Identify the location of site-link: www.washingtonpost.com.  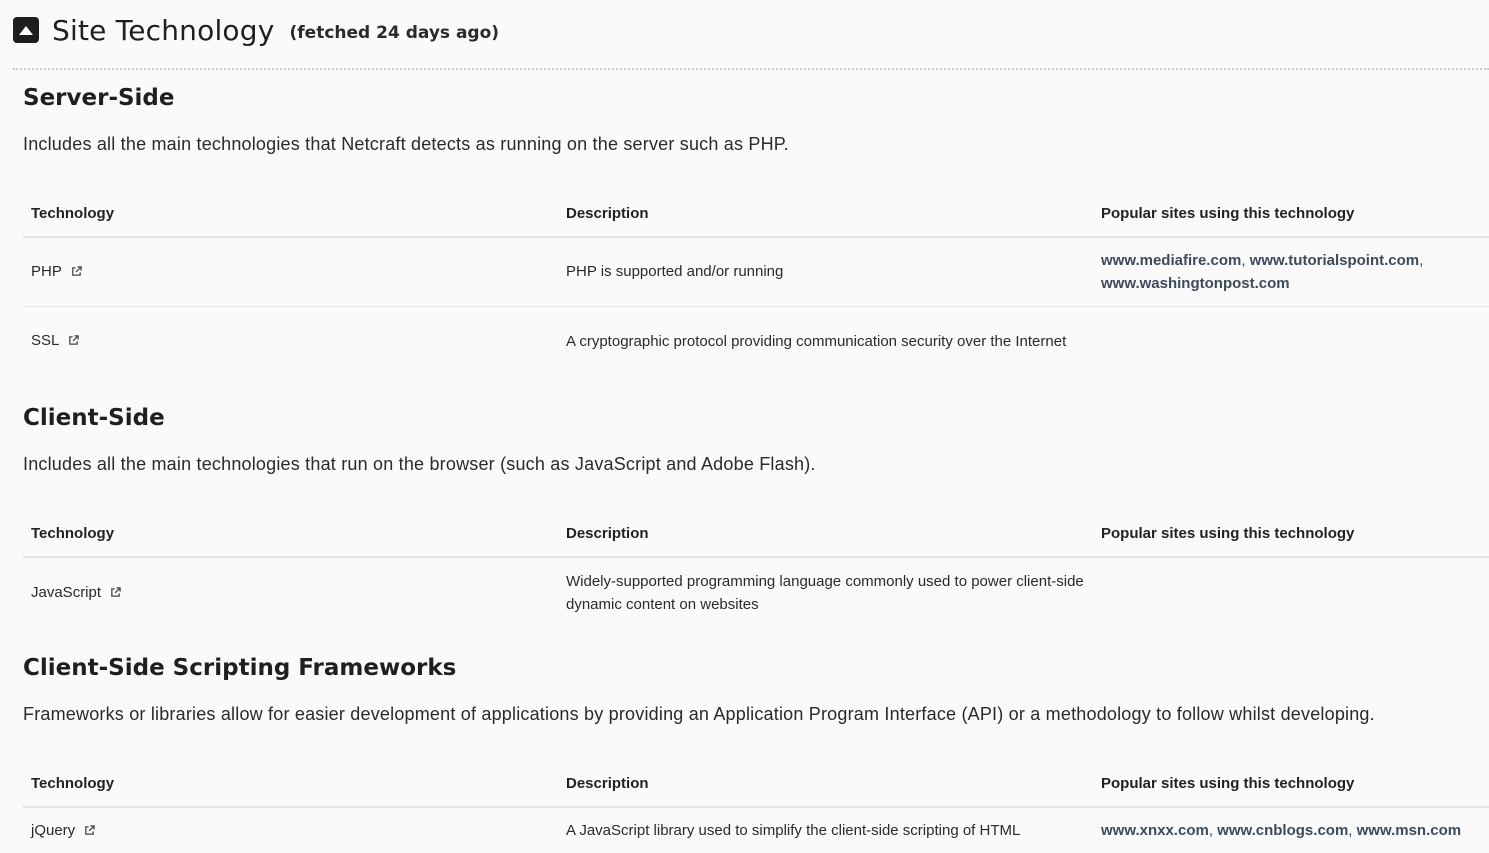
(1195, 283).